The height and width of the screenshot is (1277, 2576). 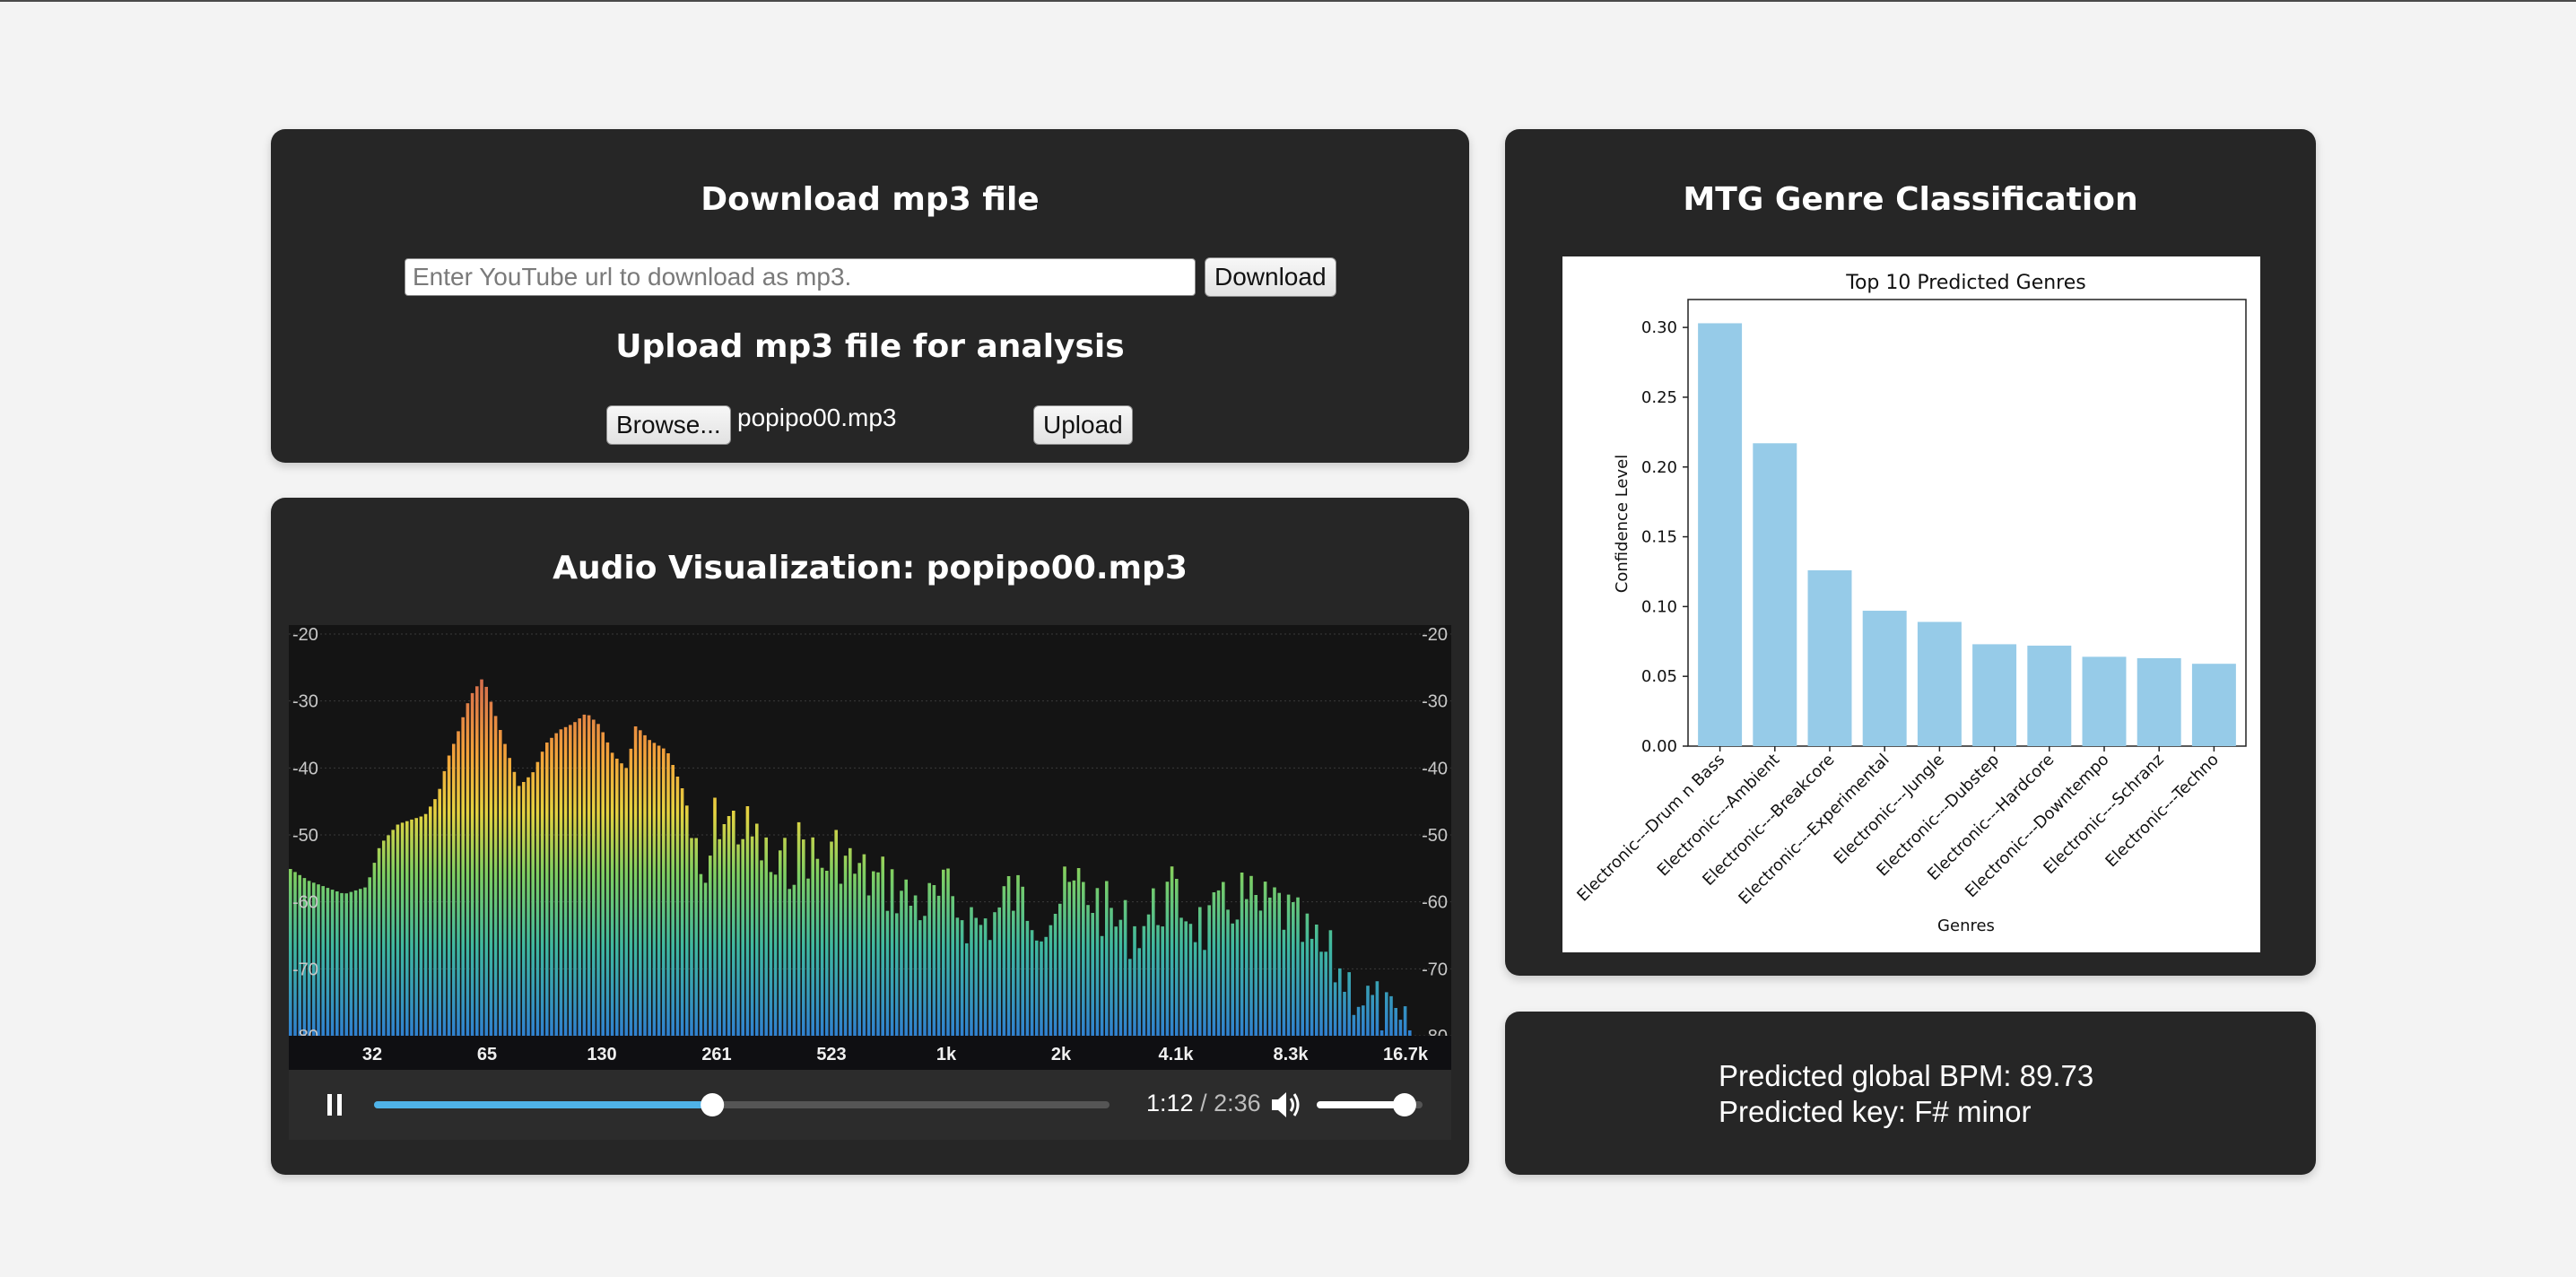 I want to click on pause-button, so click(x=334, y=1104).